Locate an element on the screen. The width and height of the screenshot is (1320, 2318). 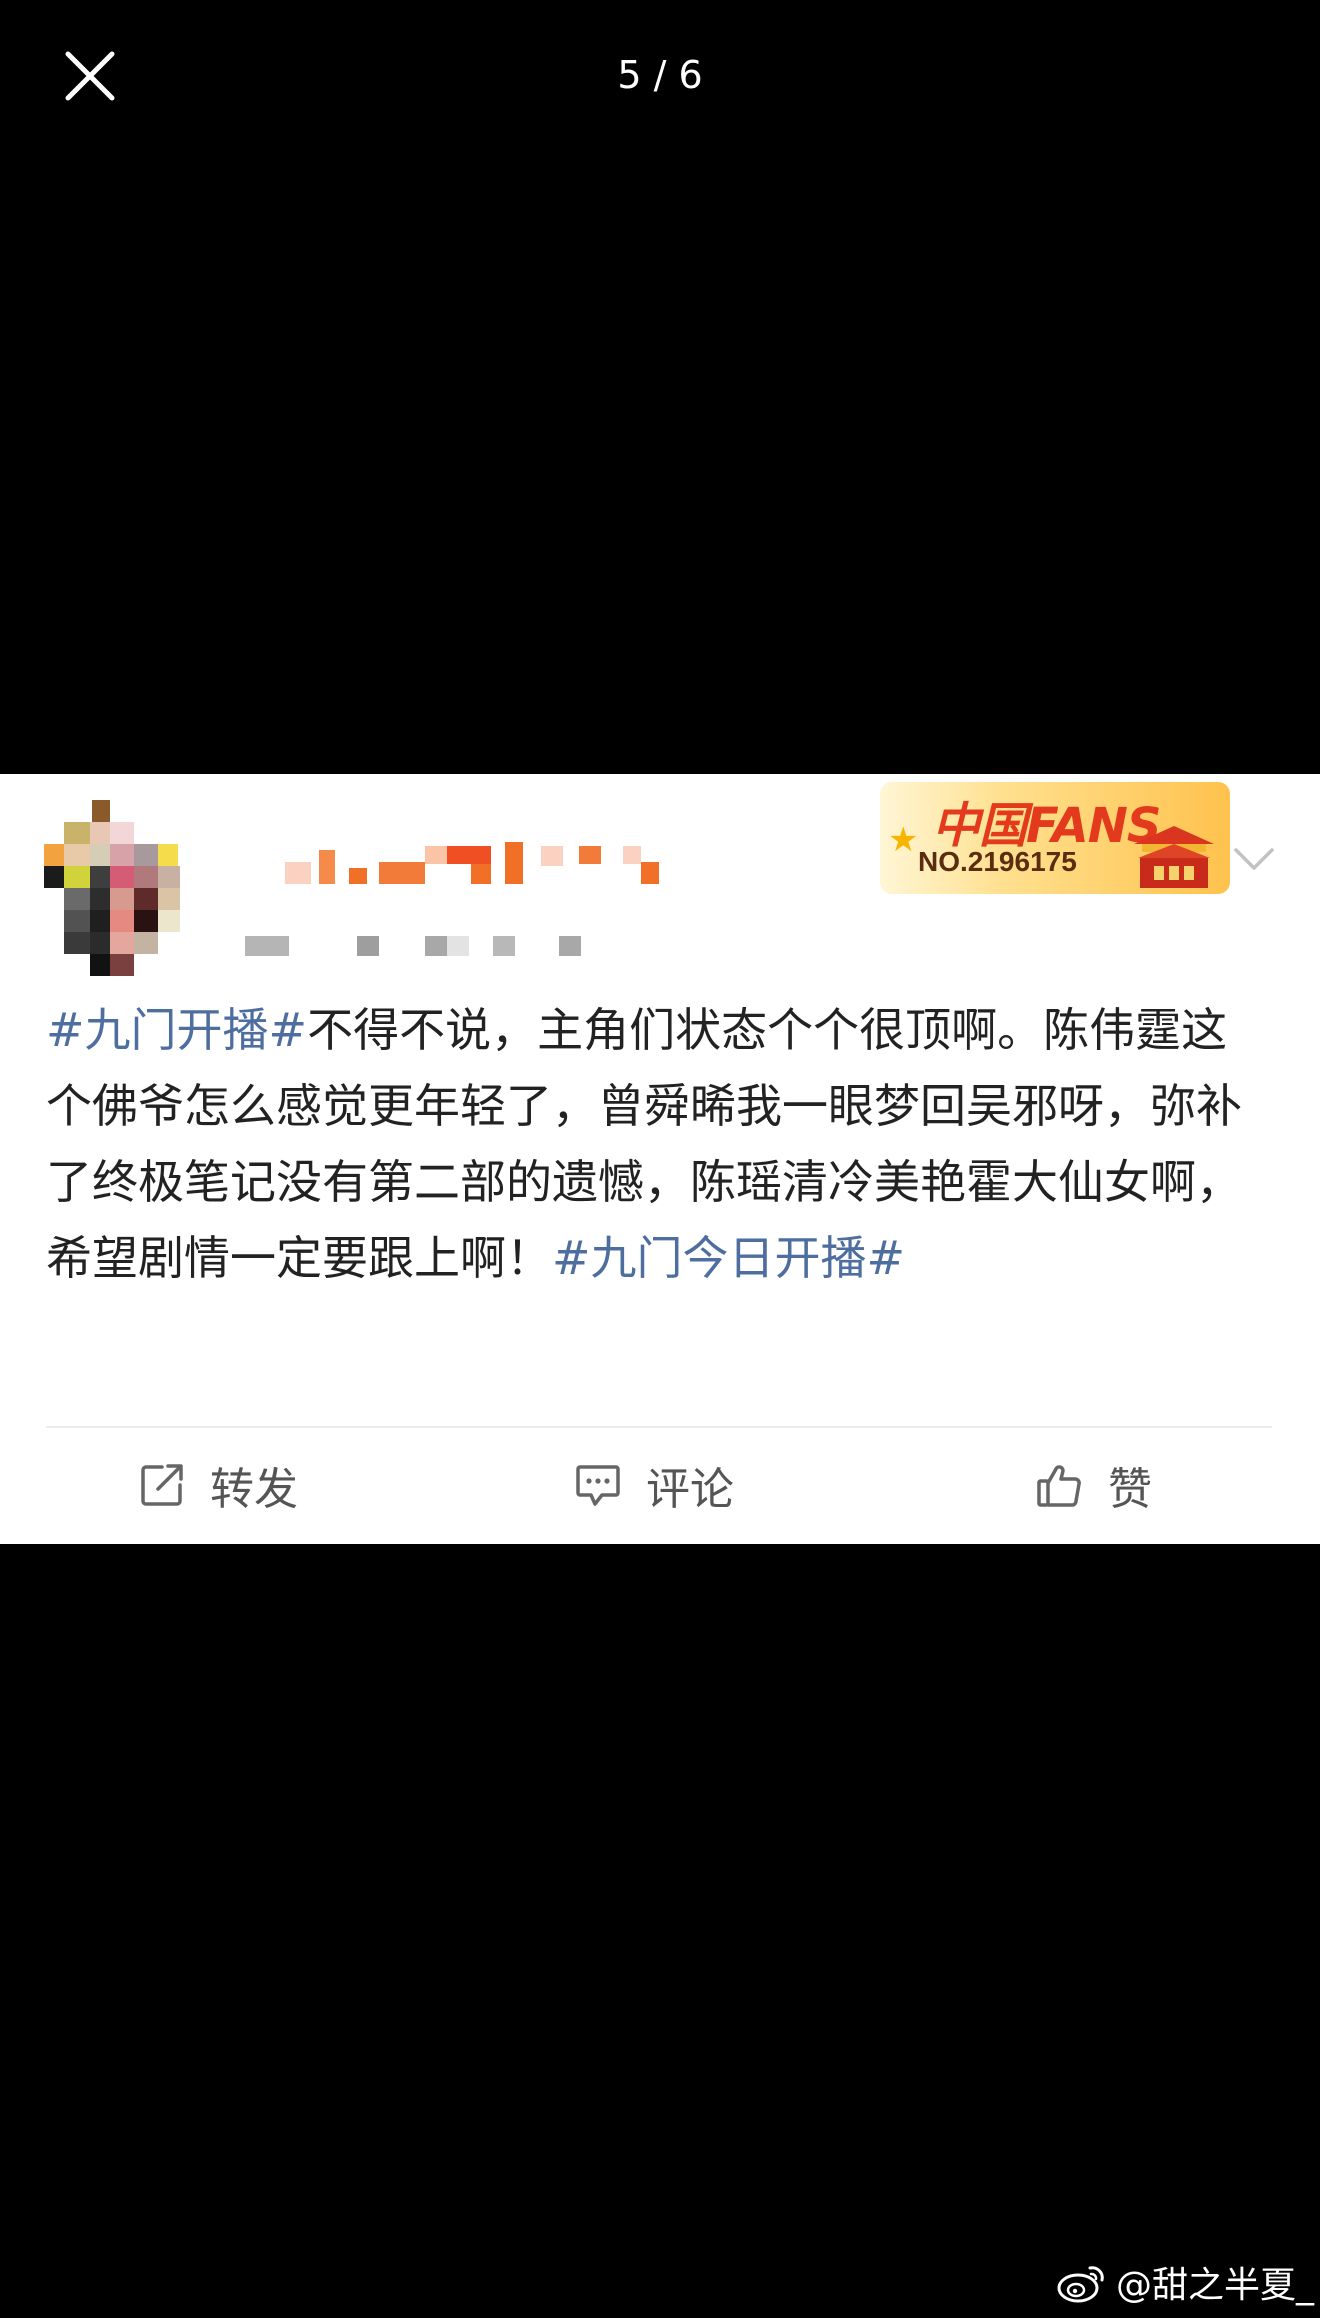
image-counter: 5 / 6 is located at coordinates (660, 75).